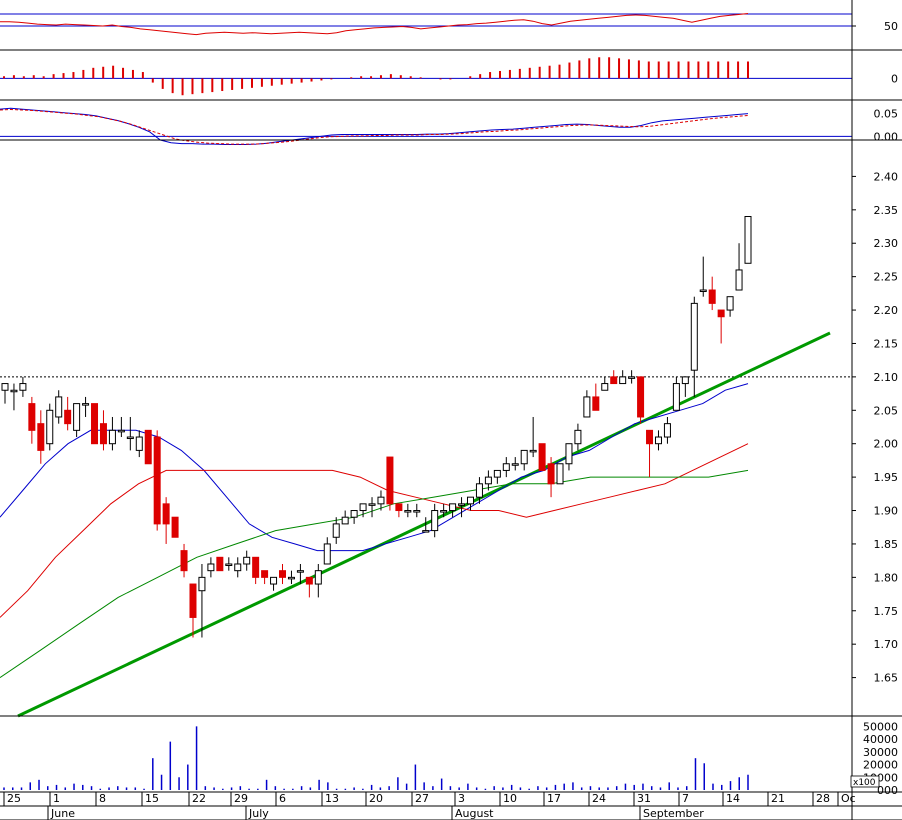  I want to click on x-tick-label: 20, so click(376, 798).